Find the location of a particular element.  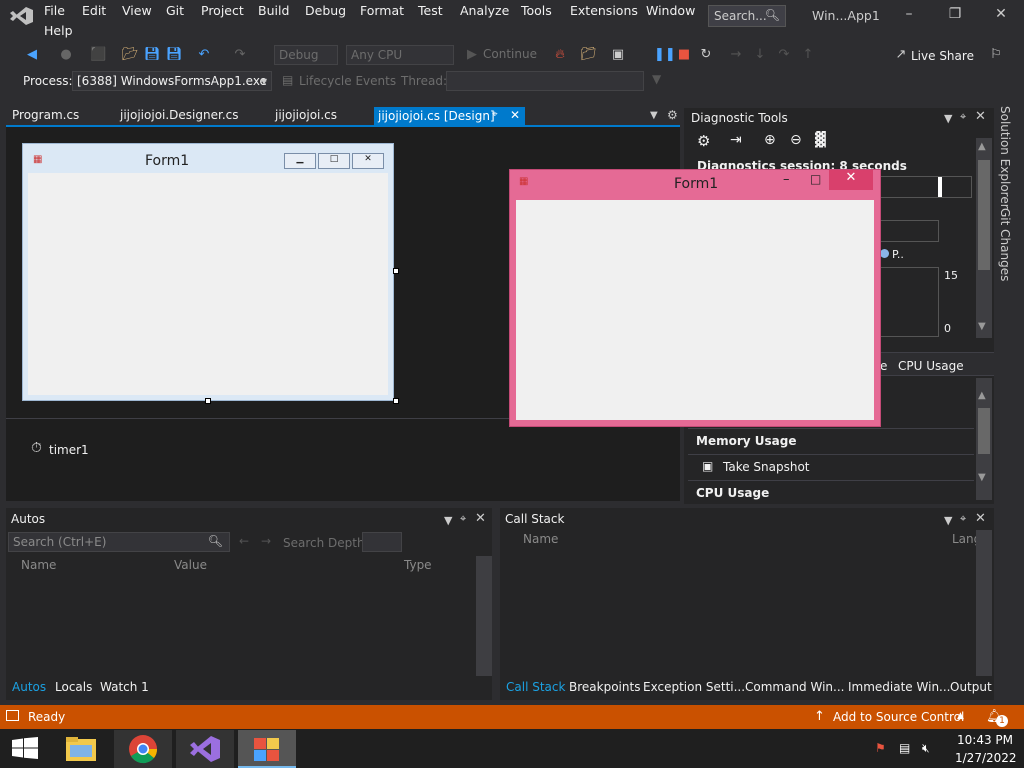

autos-scrollbar is located at coordinates (484, 616).